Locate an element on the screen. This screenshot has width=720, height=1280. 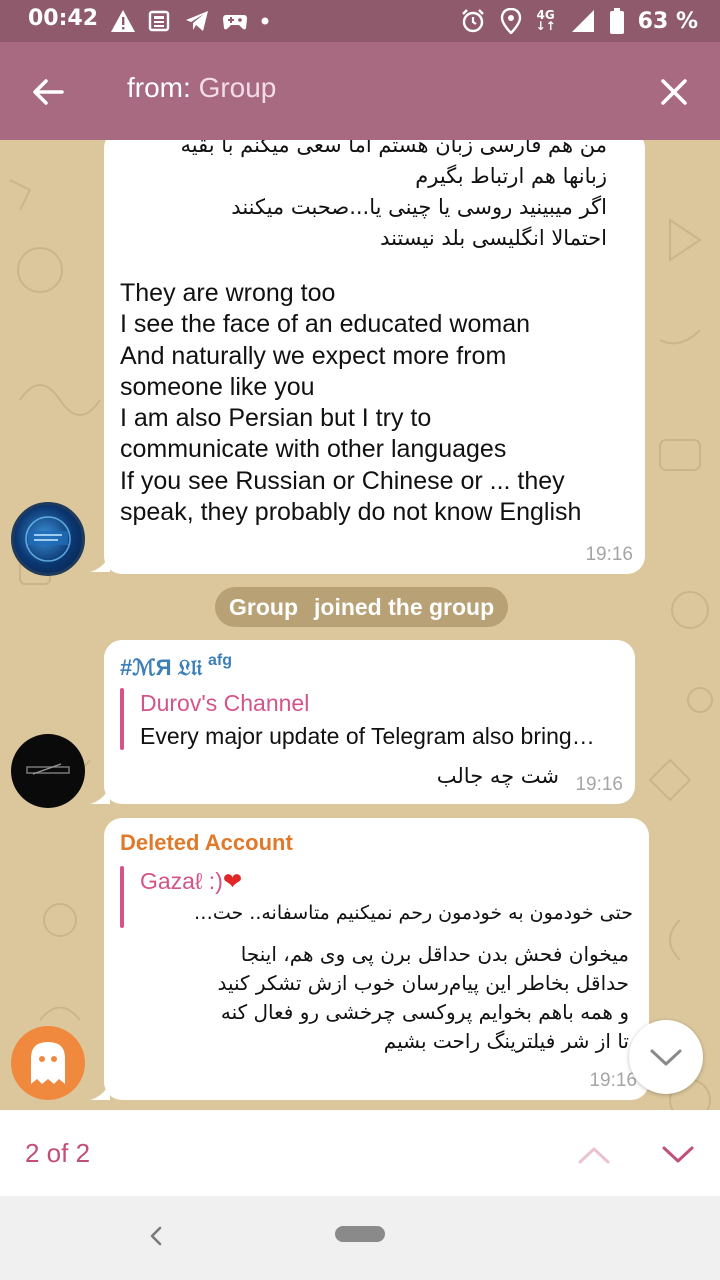
notification-icons is located at coordinates (190, 21).